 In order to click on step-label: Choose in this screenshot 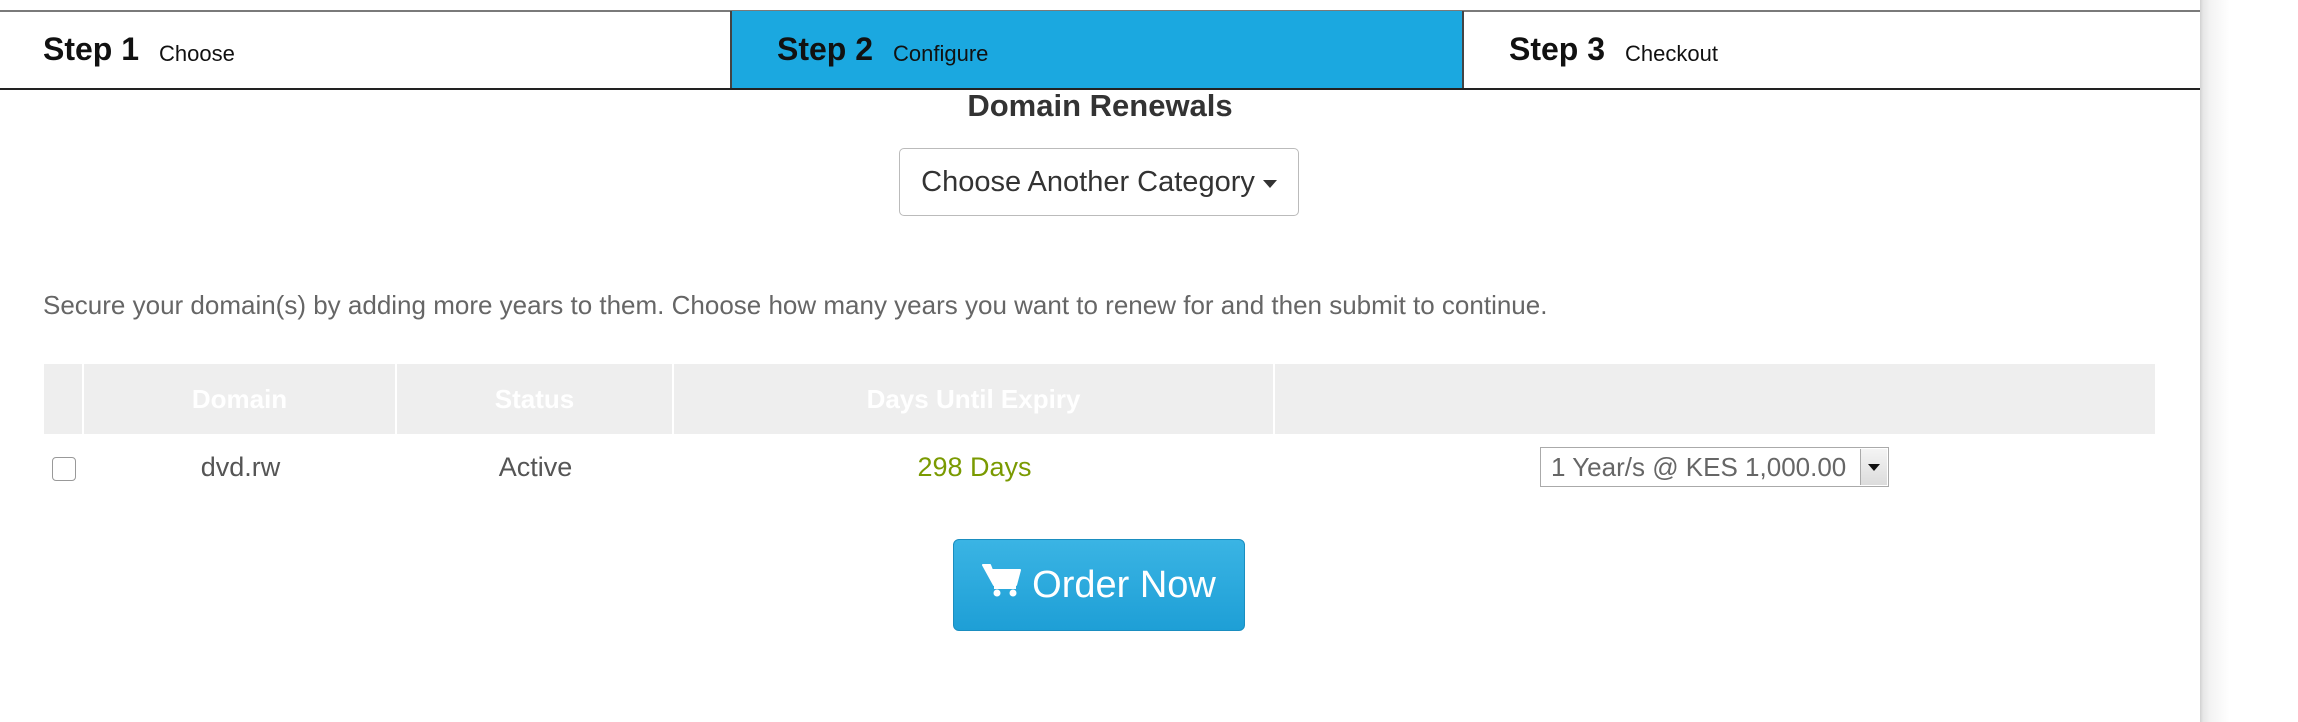, I will do `click(197, 53)`.